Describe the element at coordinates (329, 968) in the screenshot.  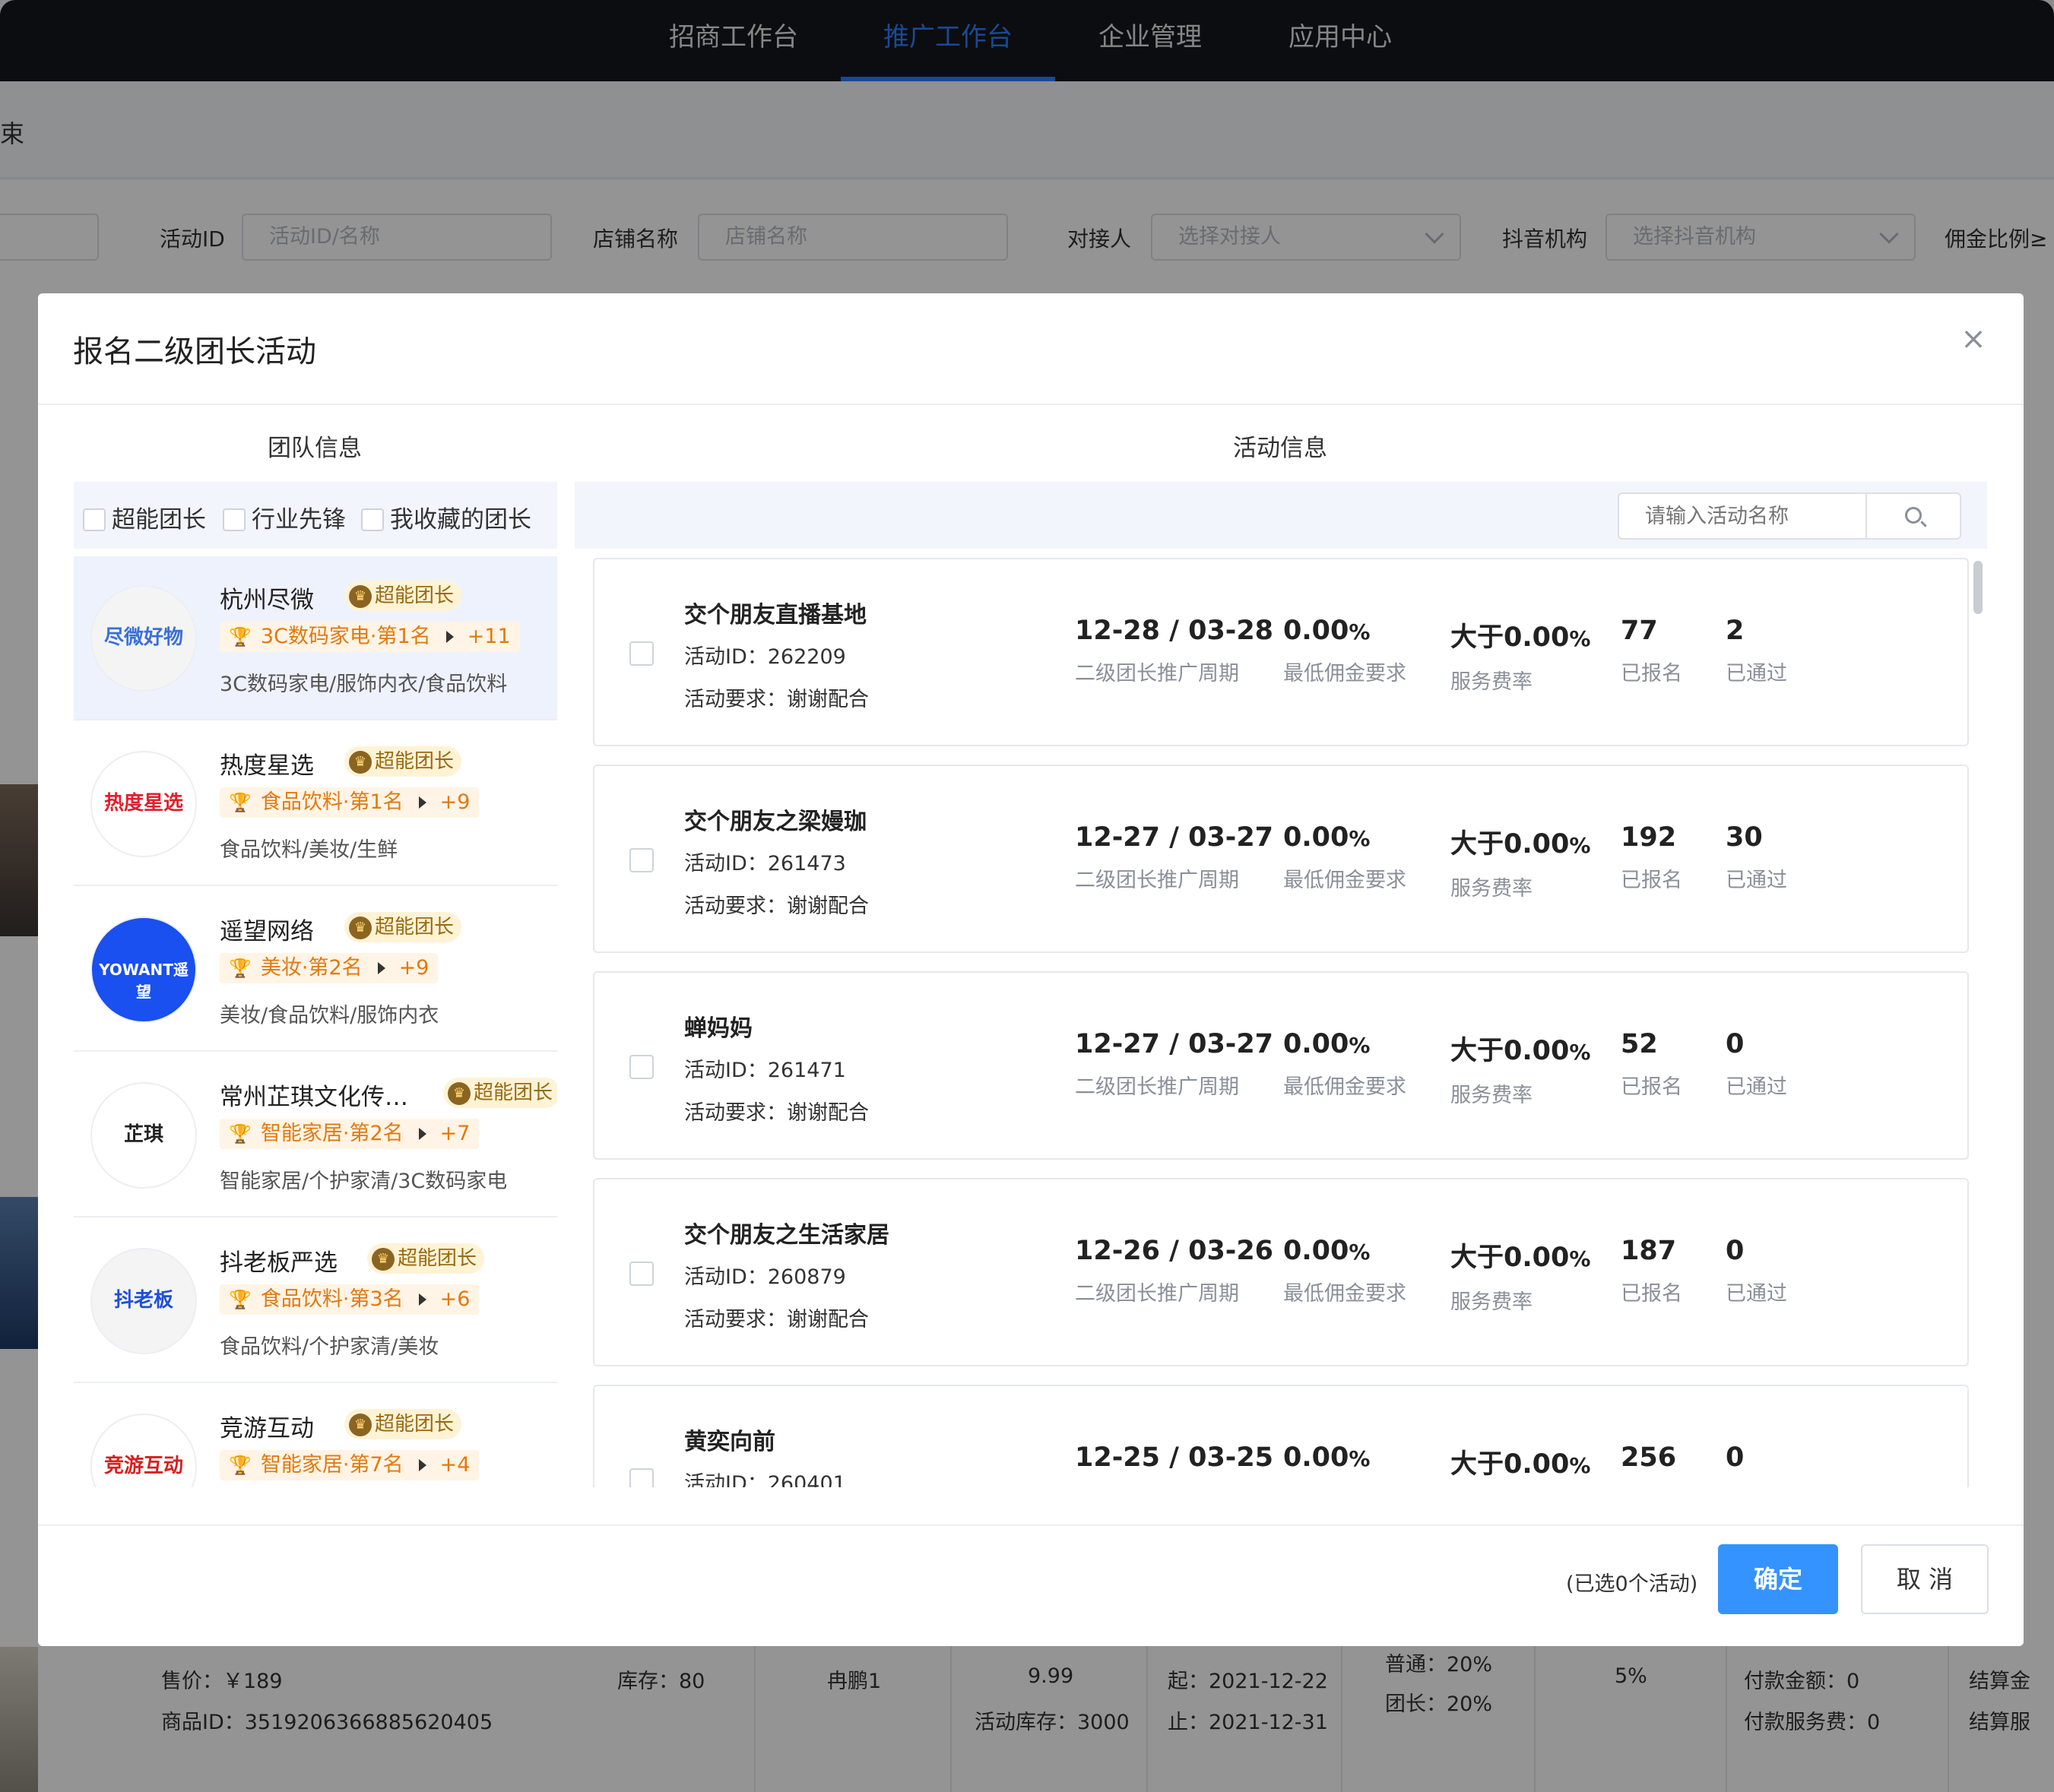
I see `rank-pill: 🏆 美妆·第2名 +9` at that location.